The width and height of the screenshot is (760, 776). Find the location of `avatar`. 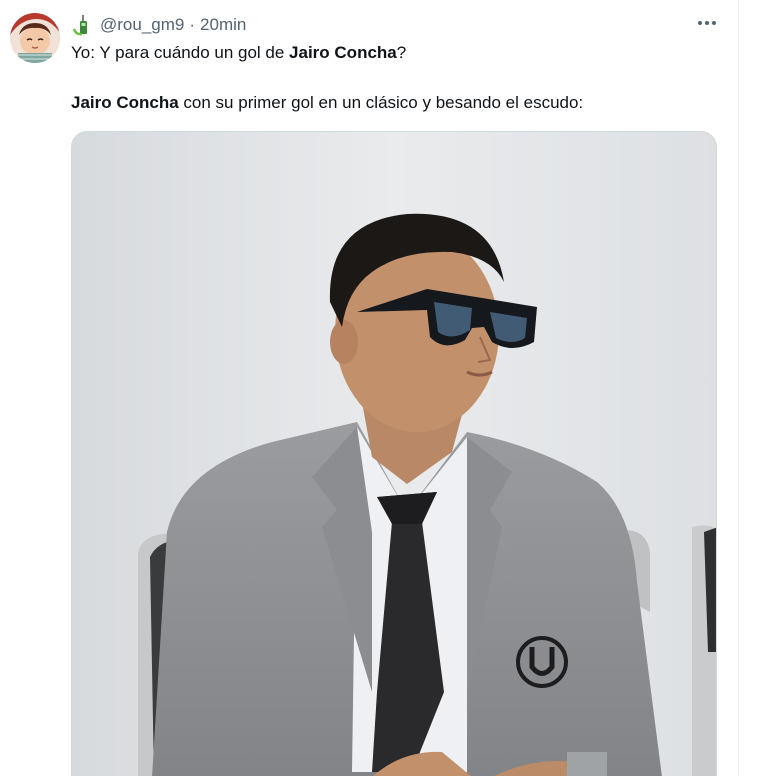

avatar is located at coordinates (35, 38).